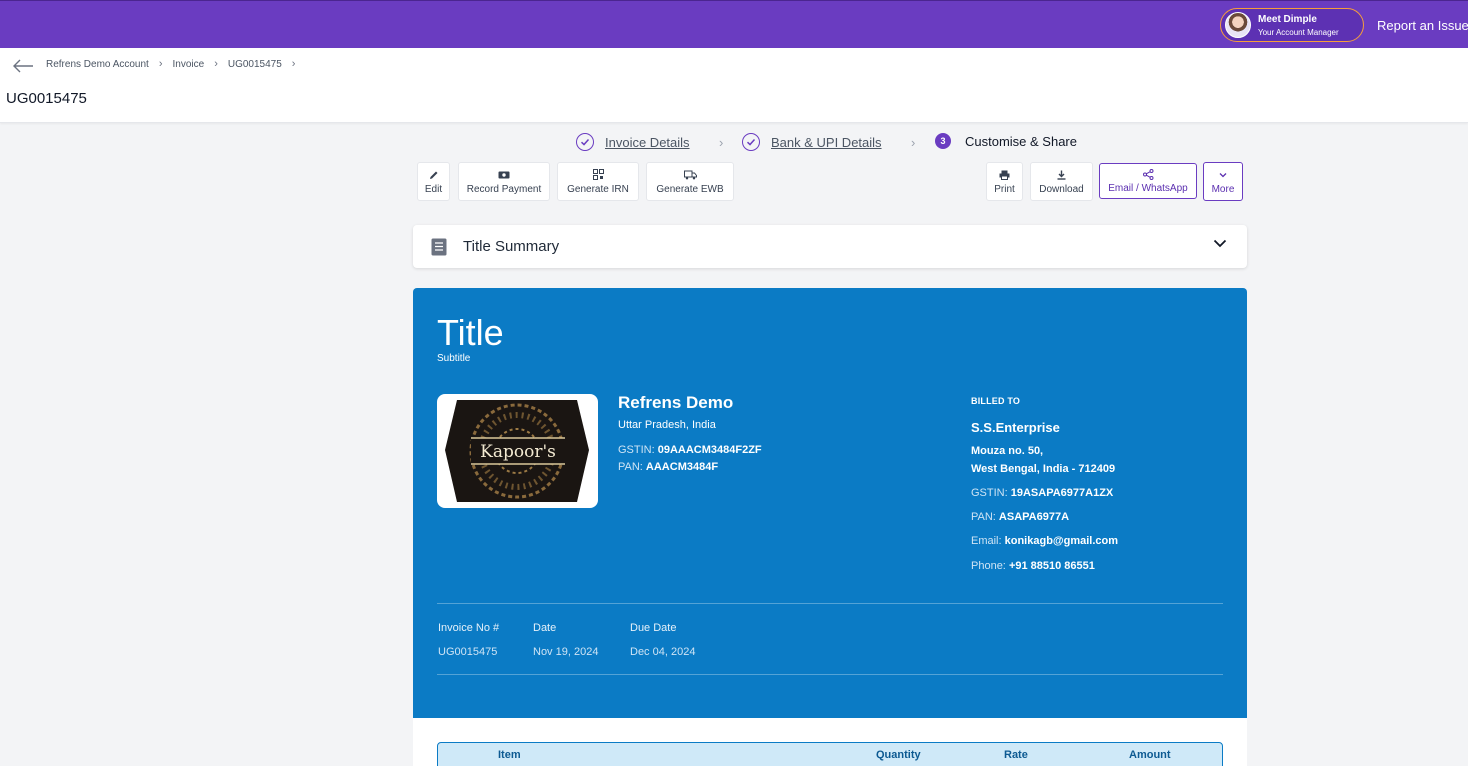 The width and height of the screenshot is (1468, 766). Describe the element at coordinates (1223, 189) in the screenshot. I see `more-label: More` at that location.